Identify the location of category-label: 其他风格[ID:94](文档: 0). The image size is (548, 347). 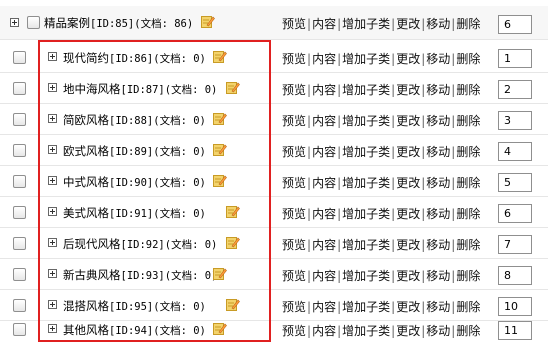
(134, 330).